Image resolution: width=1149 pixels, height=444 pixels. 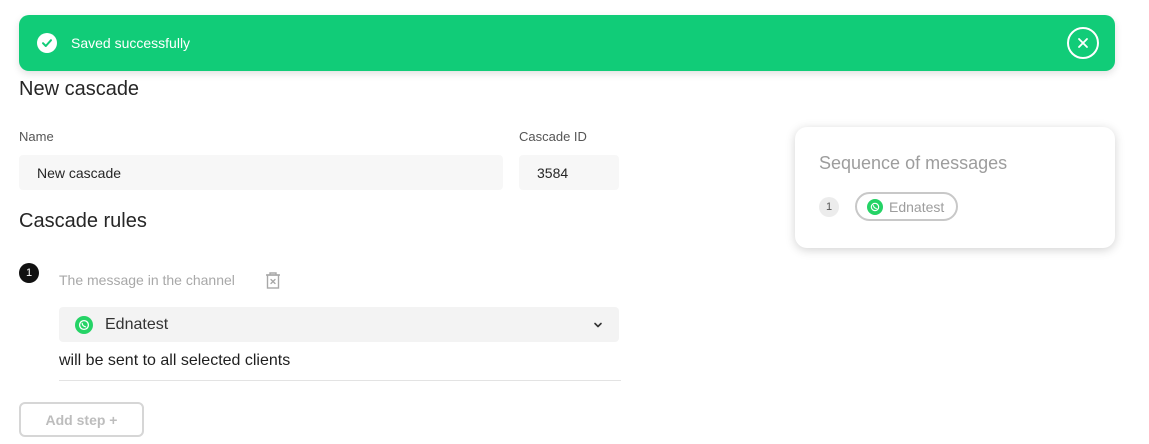 I want to click on page-title: New cascade, so click(x=79, y=89).